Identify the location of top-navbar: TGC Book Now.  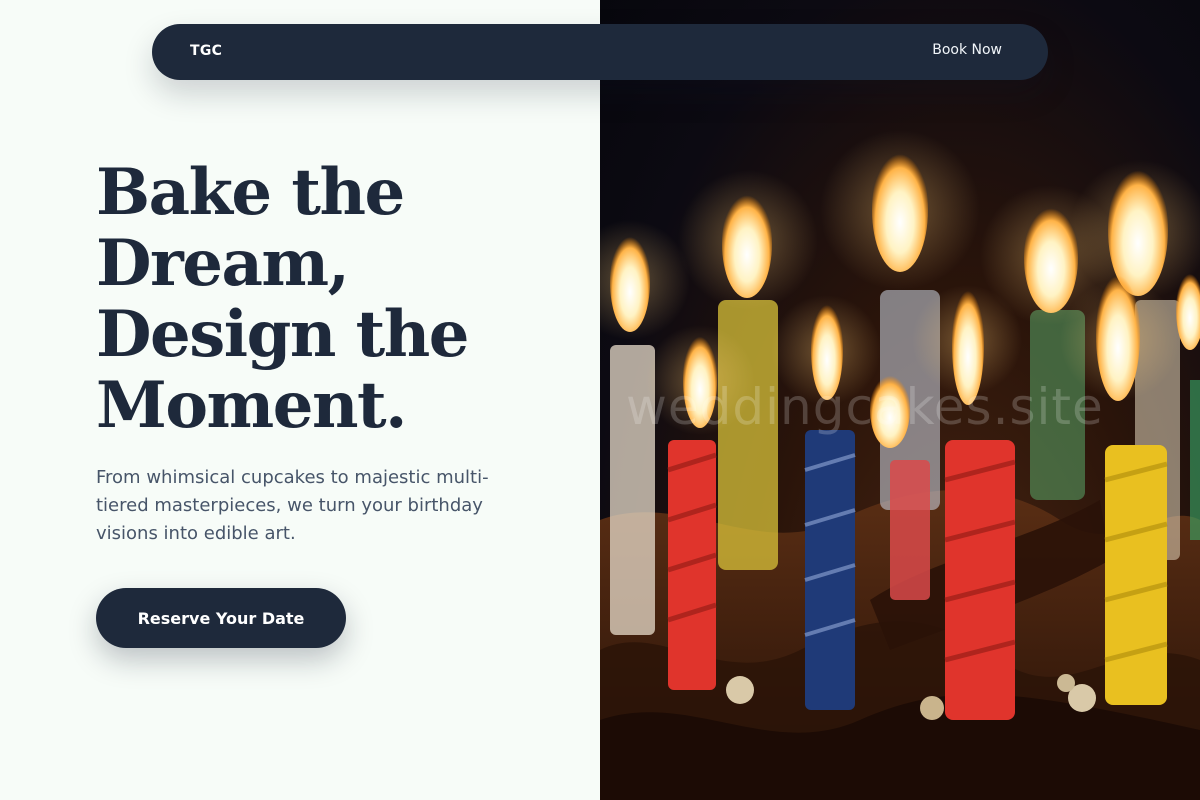
(600, 52).